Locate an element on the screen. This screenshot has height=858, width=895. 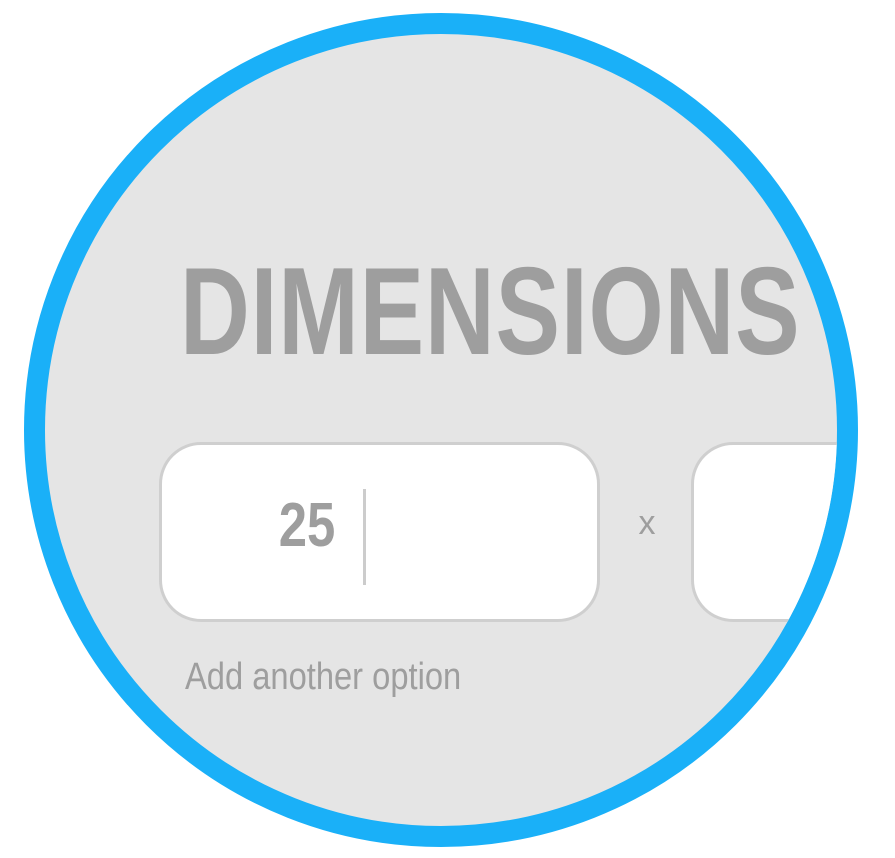
add-another-option-link: Add another option is located at coordinates (323, 677).